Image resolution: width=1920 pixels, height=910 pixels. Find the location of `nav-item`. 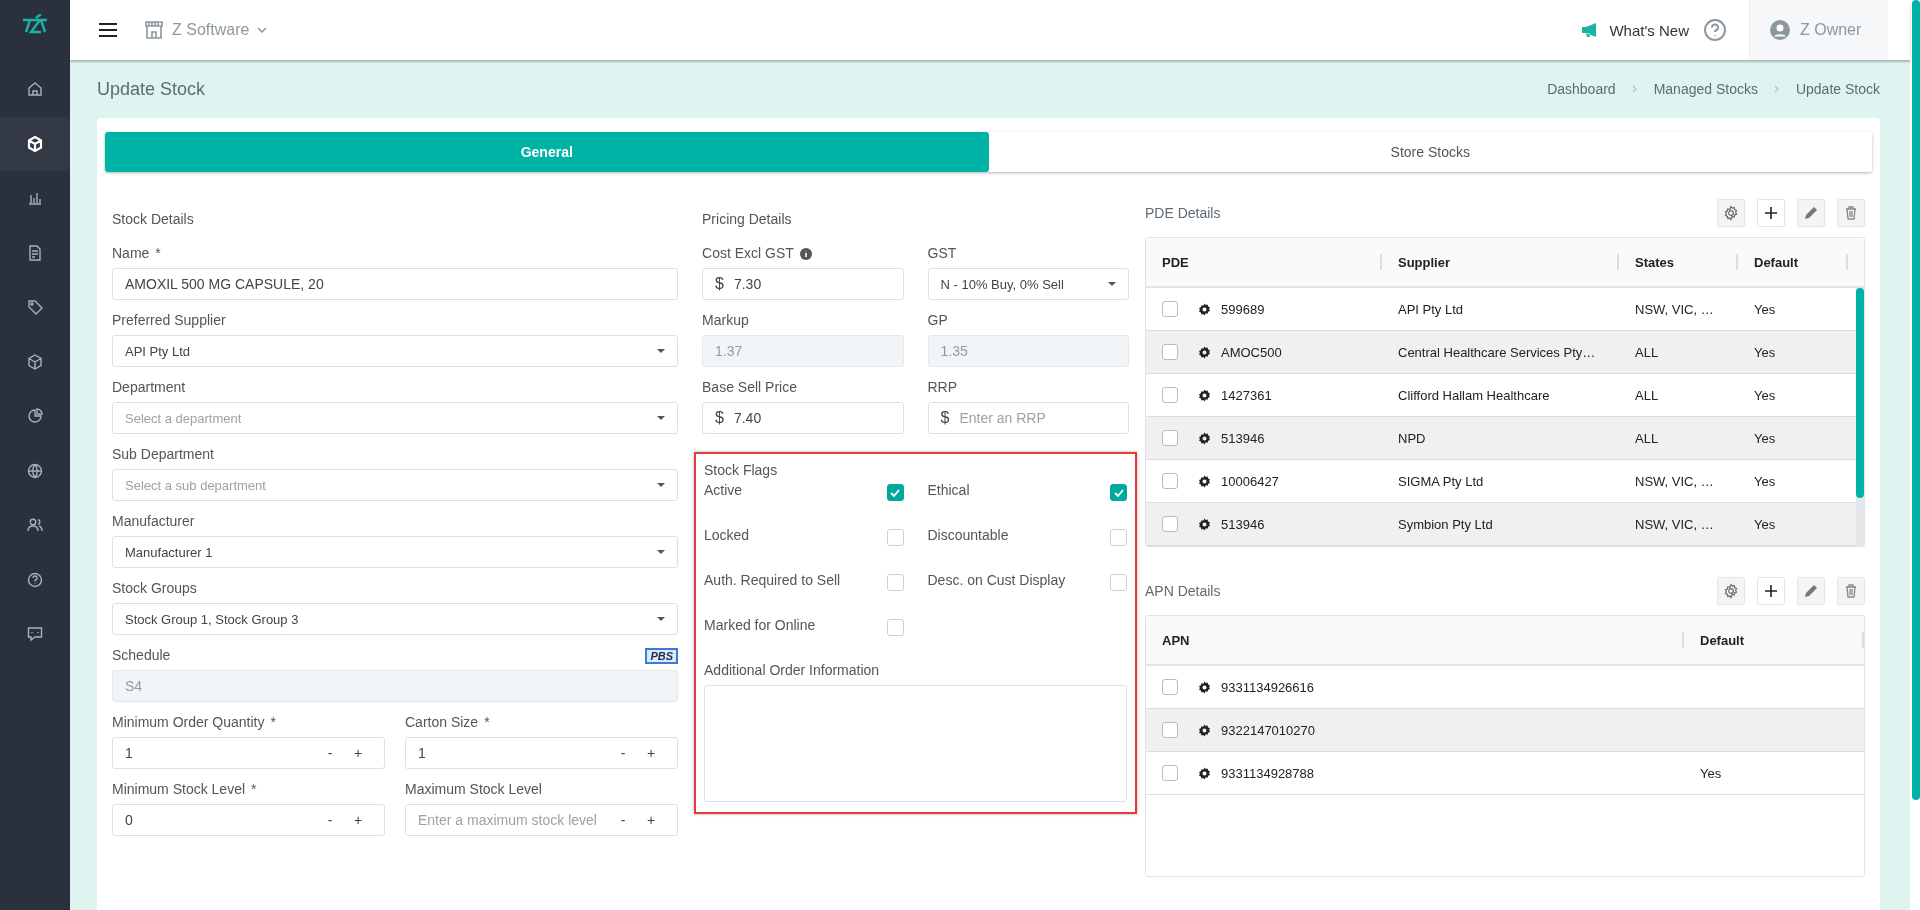

nav-item is located at coordinates (35, 143).